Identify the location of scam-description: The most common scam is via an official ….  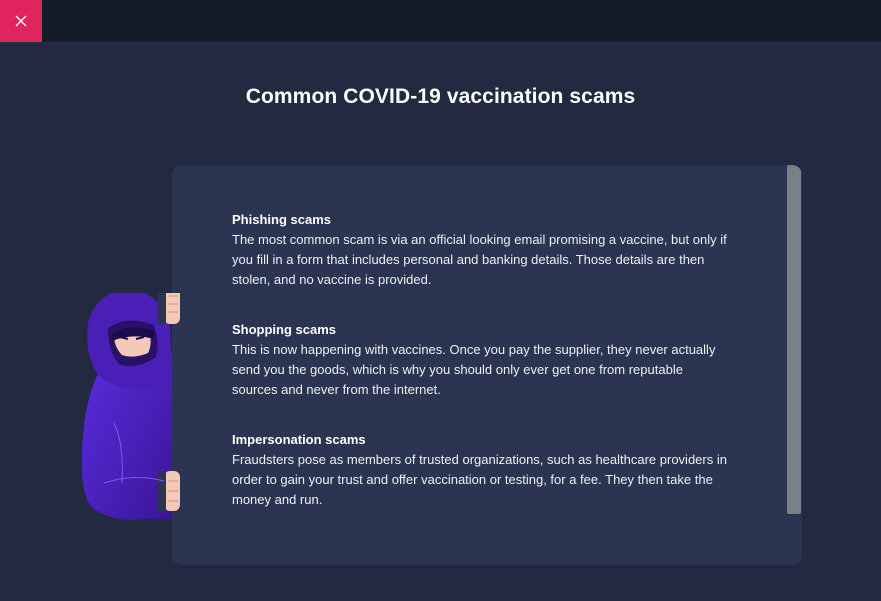
(479, 259).